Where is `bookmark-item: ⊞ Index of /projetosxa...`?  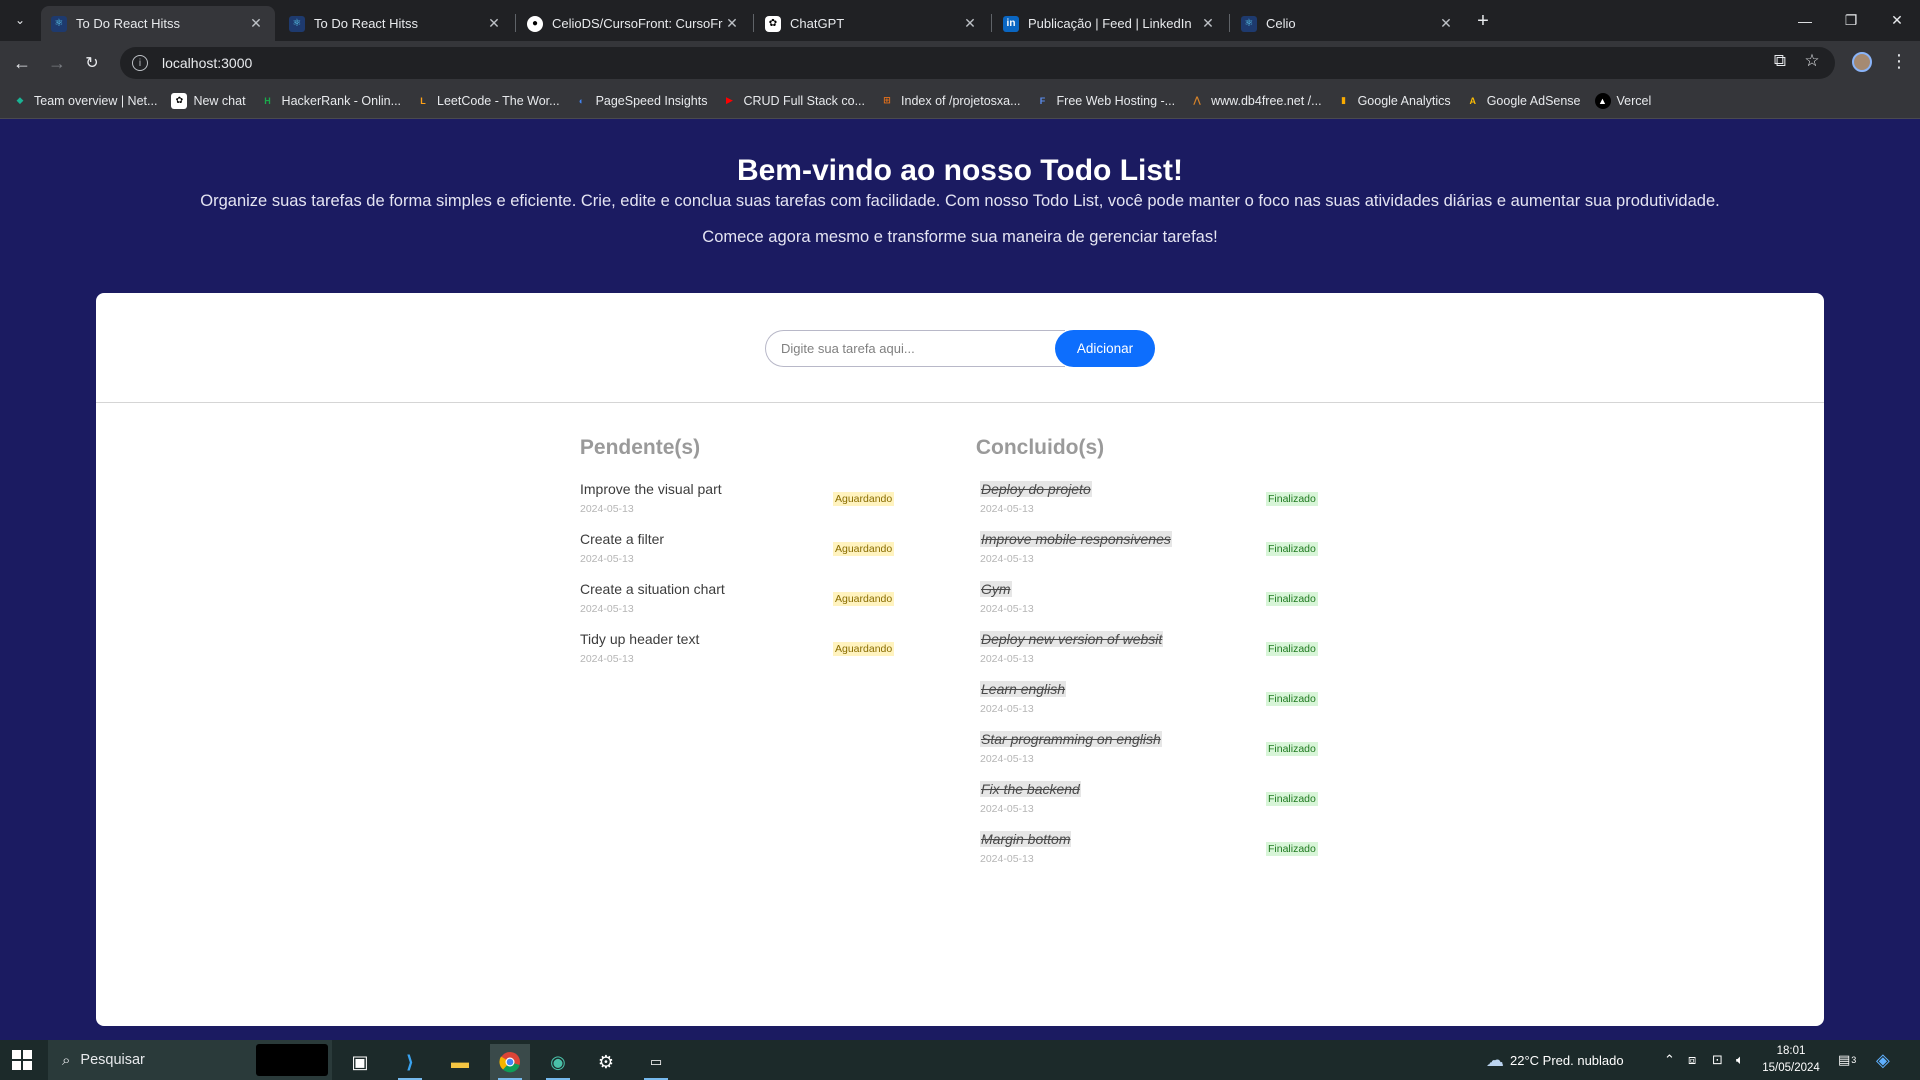 bookmark-item: ⊞ Index of /projetosxa... is located at coordinates (949, 101).